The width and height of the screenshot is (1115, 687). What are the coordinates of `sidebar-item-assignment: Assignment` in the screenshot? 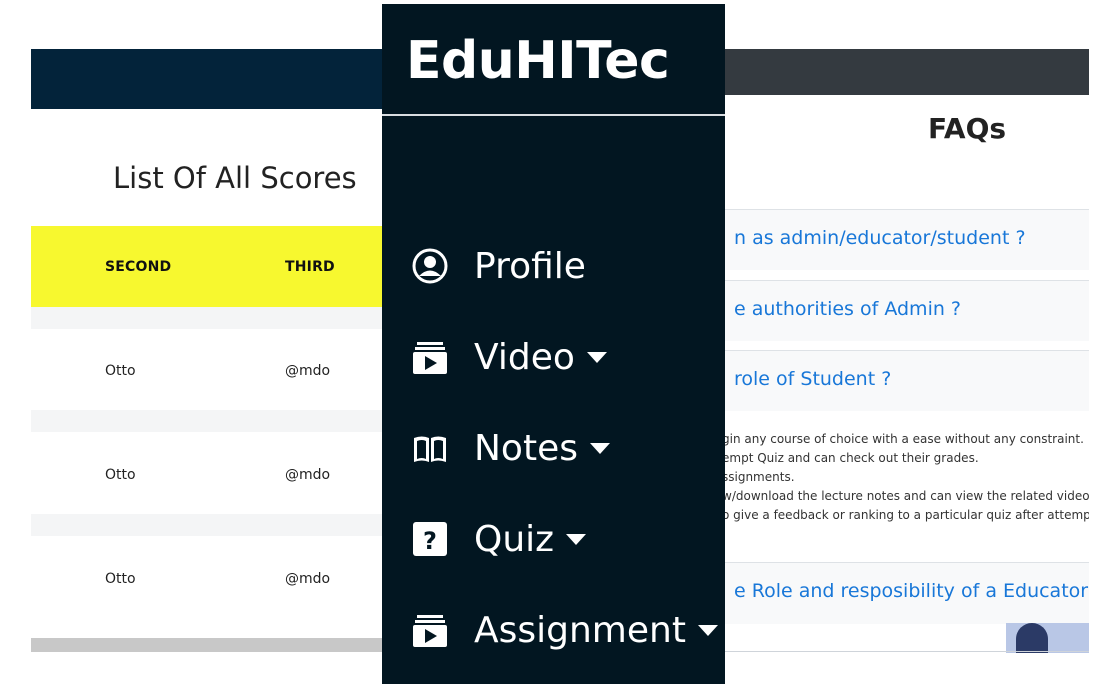 It's located at (564, 630).